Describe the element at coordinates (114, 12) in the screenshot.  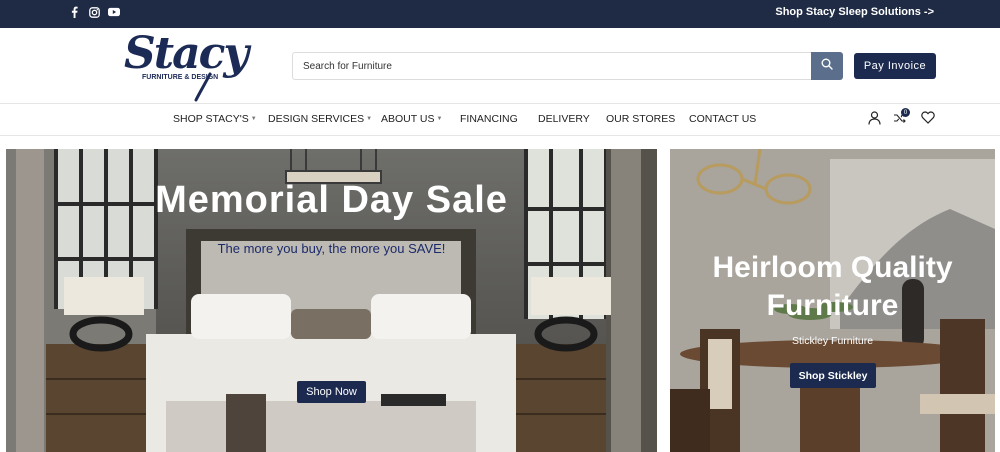
I see `youtube-icon` at that location.